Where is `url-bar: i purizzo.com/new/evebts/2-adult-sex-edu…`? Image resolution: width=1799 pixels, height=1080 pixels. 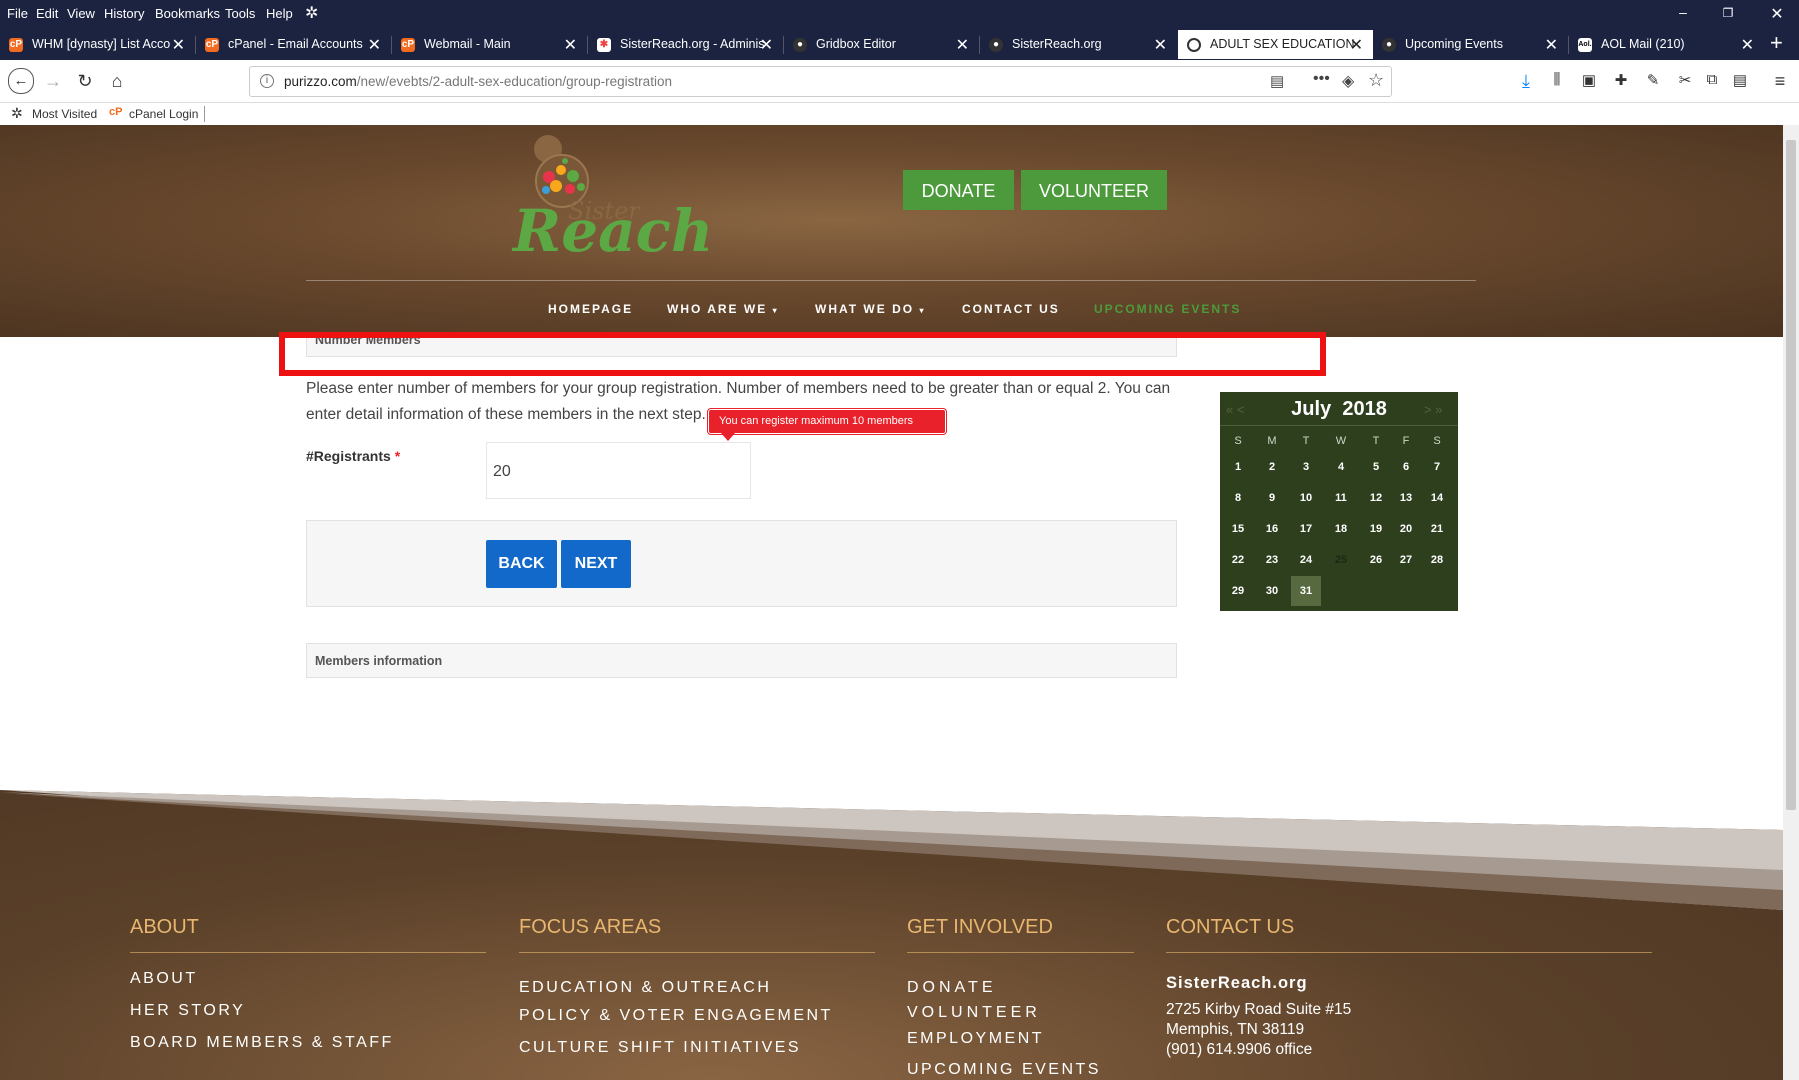 url-bar: i purizzo.com/new/evebts/2-adult-sex-edu… is located at coordinates (820, 81).